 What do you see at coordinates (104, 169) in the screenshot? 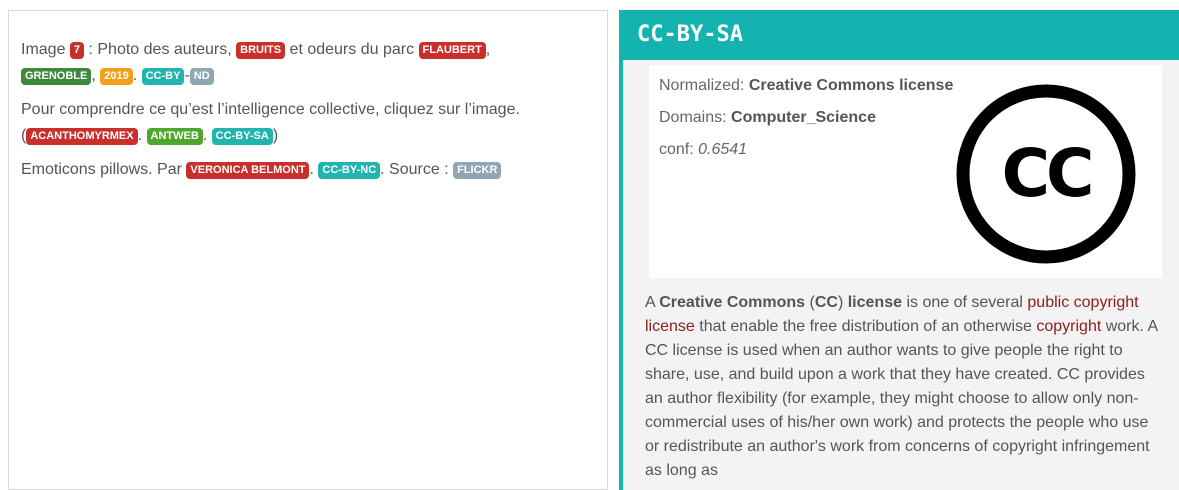
I see `text-segment: Emoticons pillows. Par` at bounding box center [104, 169].